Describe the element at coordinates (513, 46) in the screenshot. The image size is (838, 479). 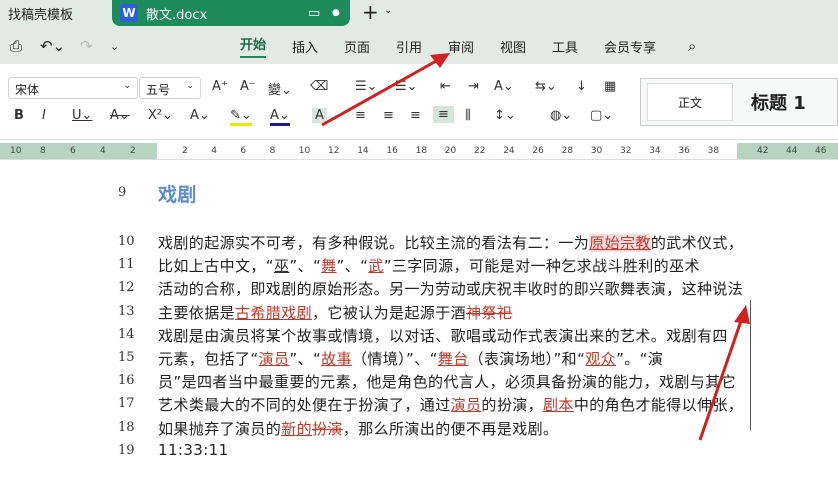
I see `menu-view: 视图` at that location.